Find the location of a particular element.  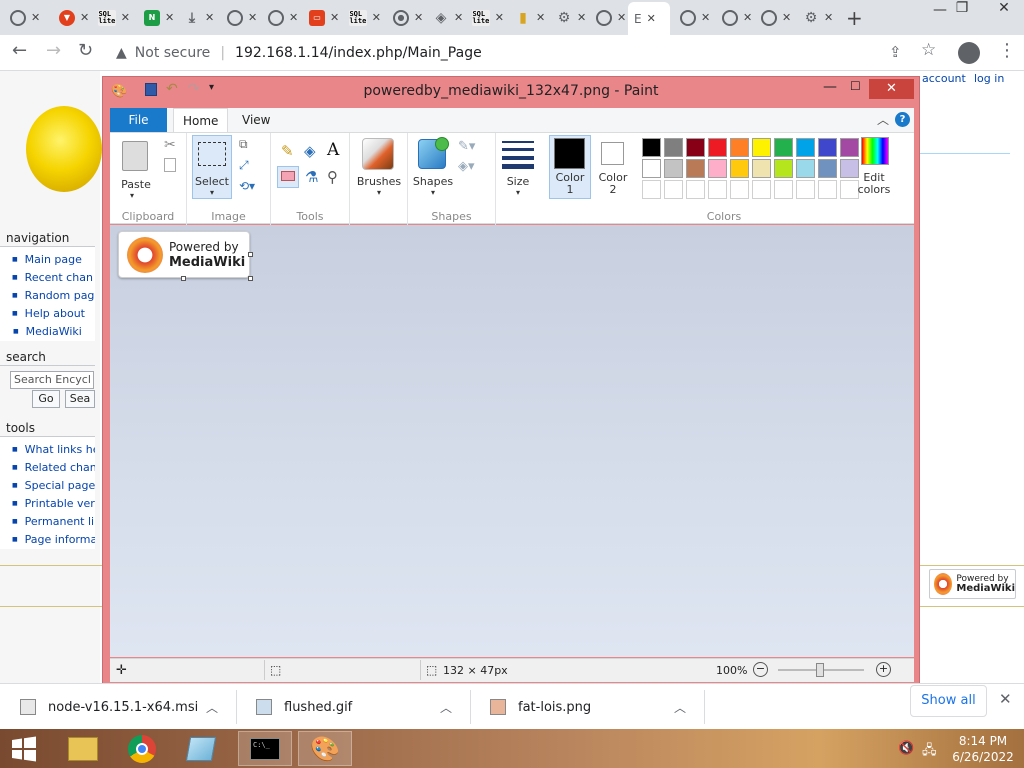

rotate-icon: ⟲▾ is located at coordinates (247, 186).